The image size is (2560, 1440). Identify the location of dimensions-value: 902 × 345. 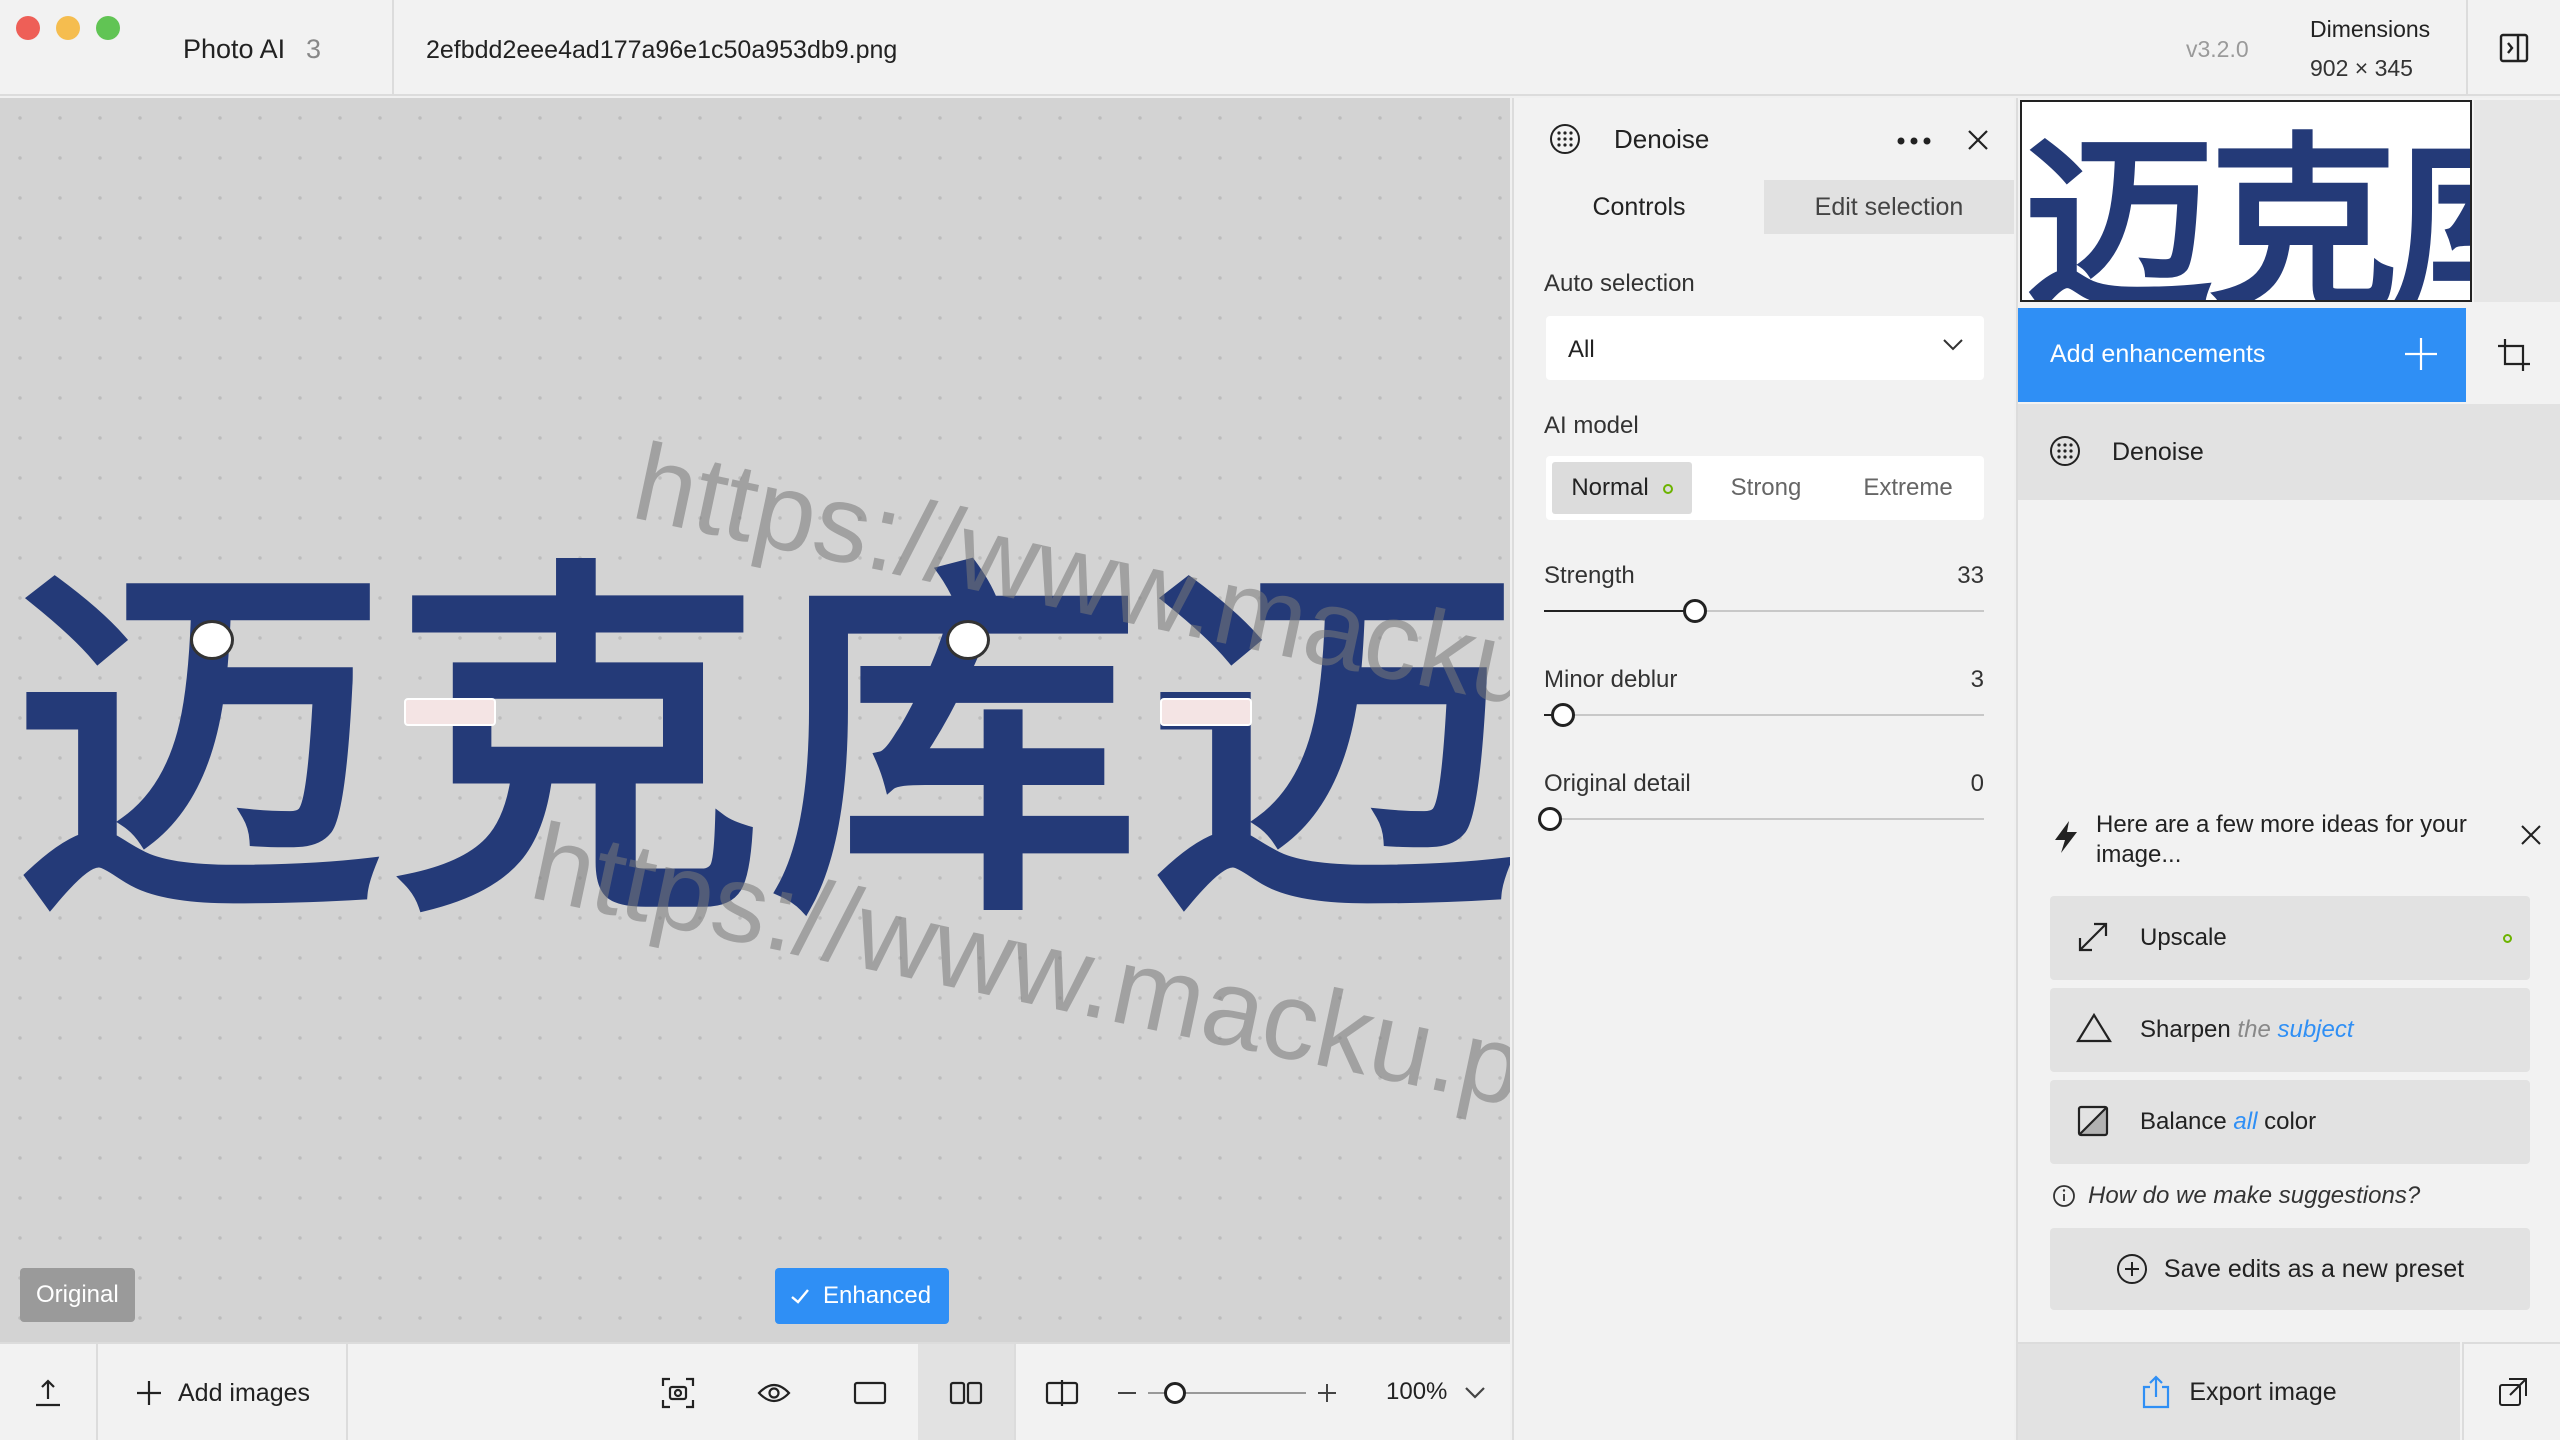
(2361, 68).